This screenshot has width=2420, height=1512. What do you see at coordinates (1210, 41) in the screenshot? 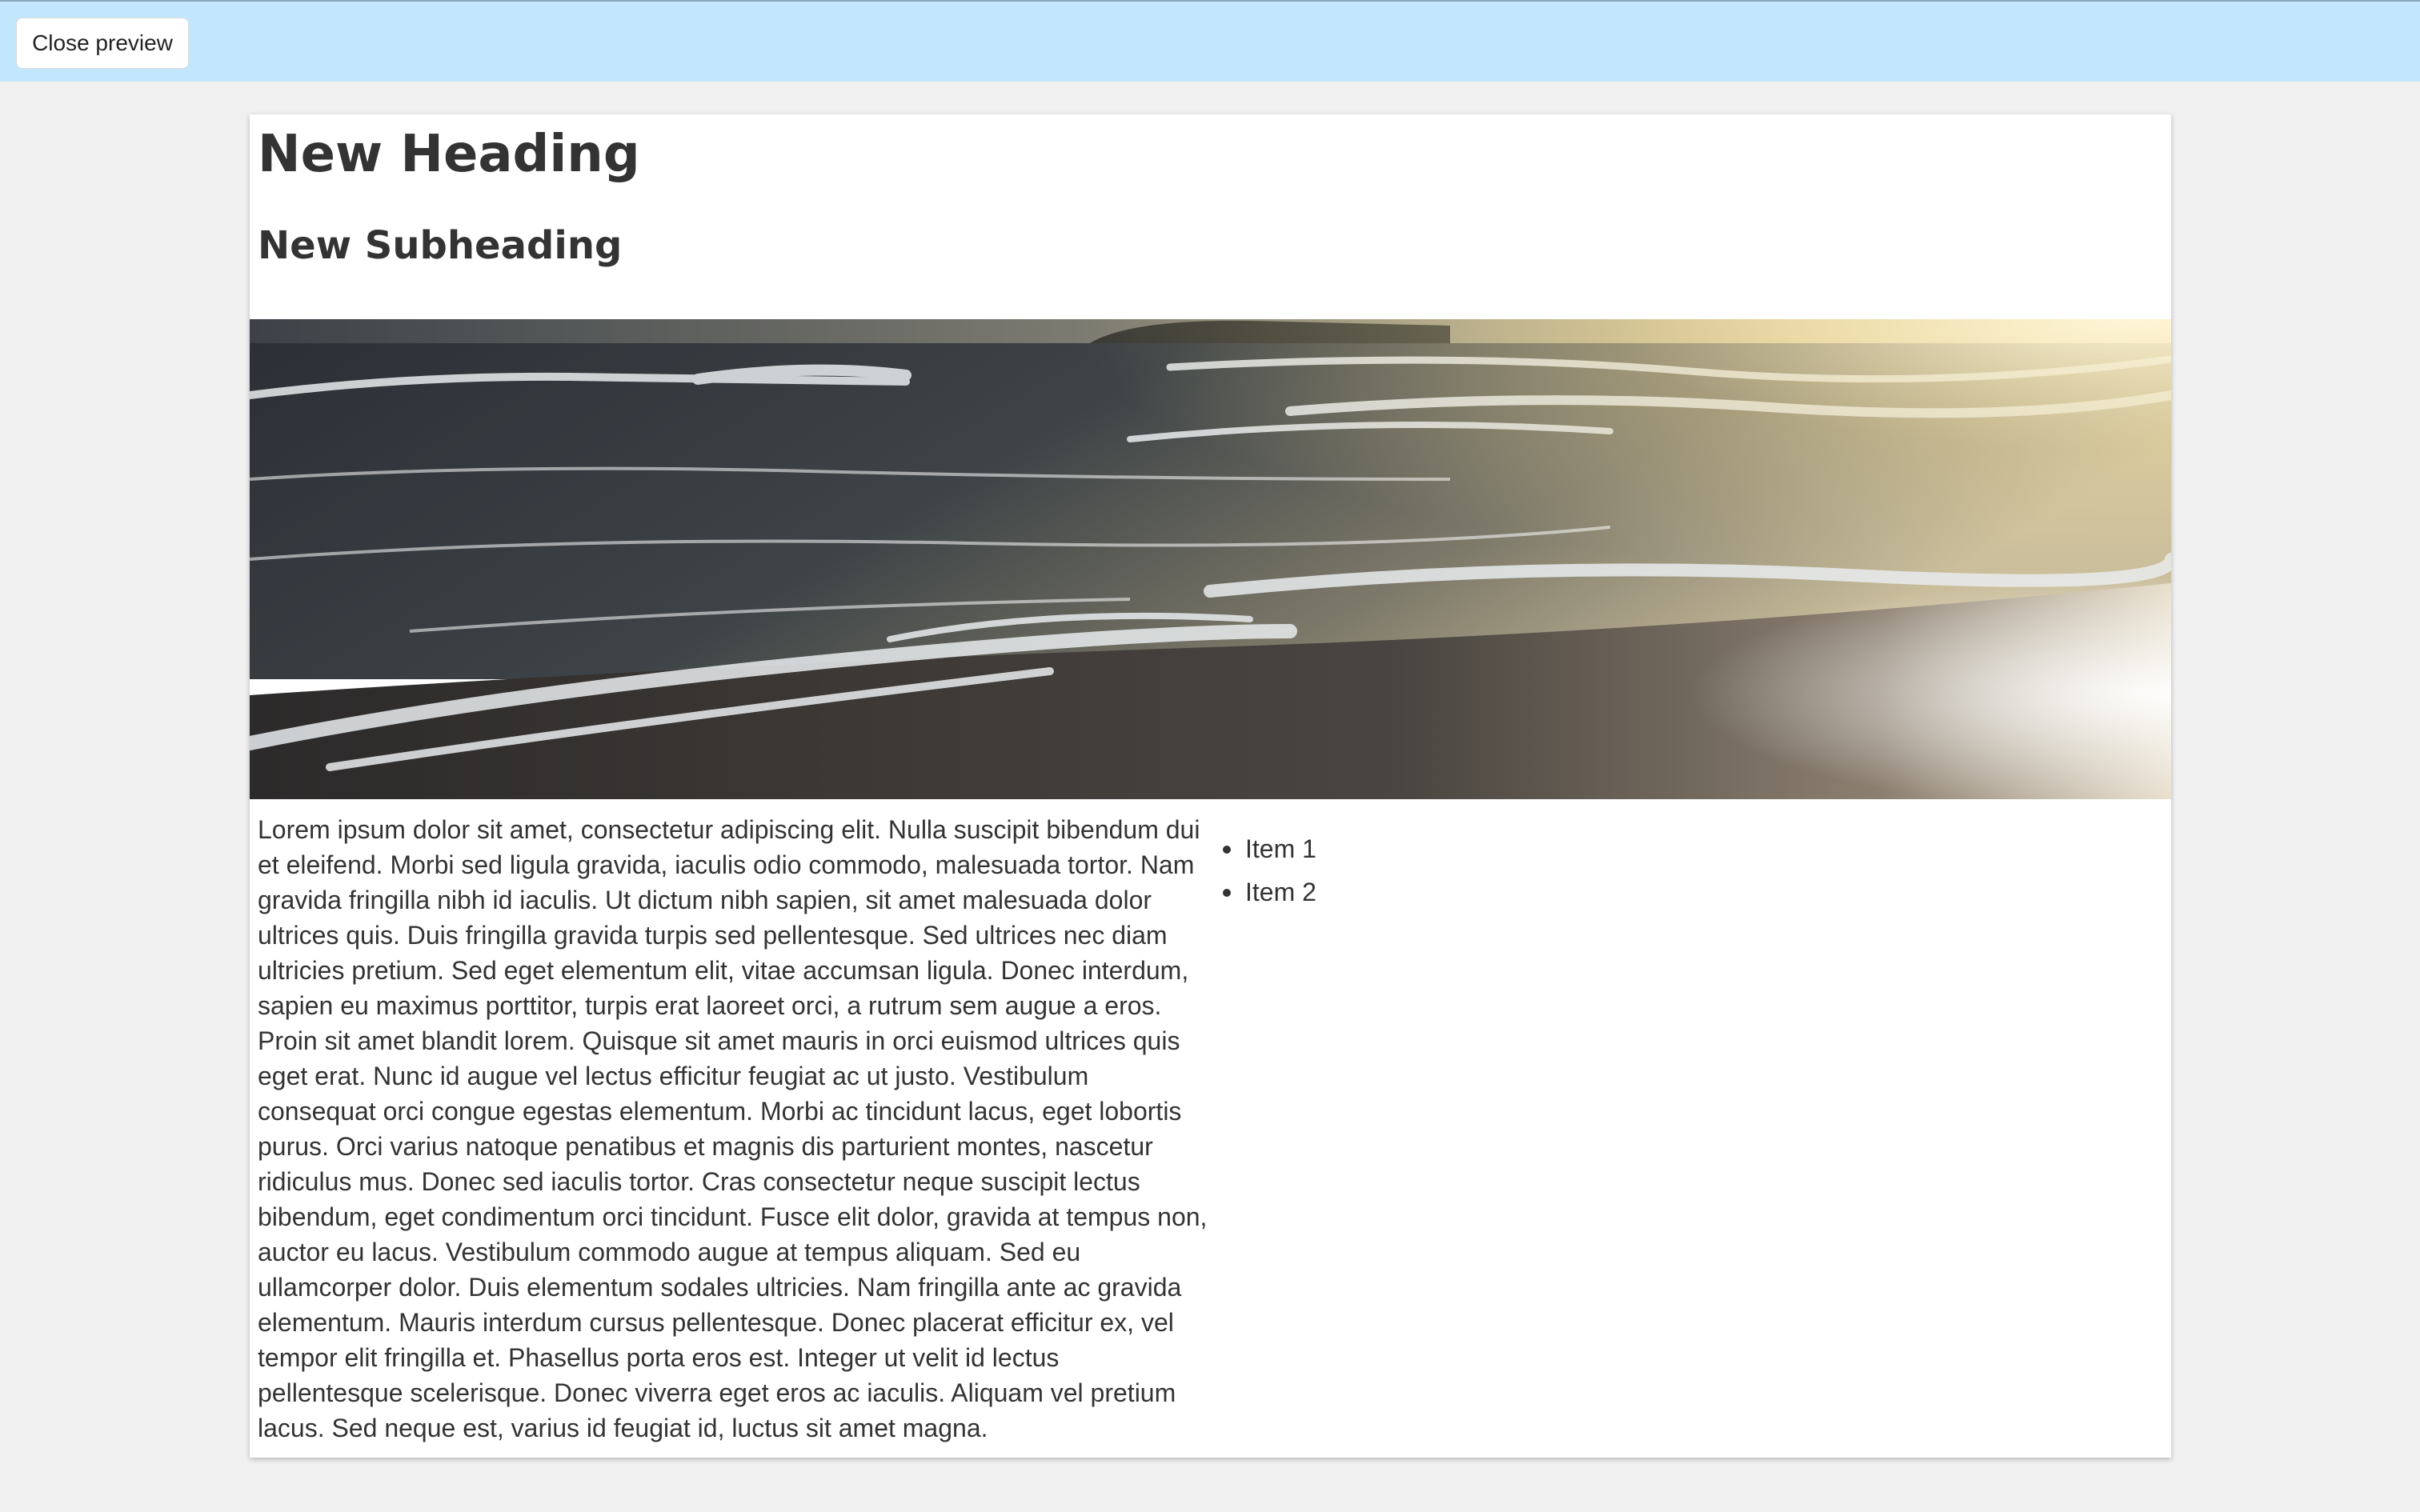
I see `preview-toolbar: Close preview` at bounding box center [1210, 41].